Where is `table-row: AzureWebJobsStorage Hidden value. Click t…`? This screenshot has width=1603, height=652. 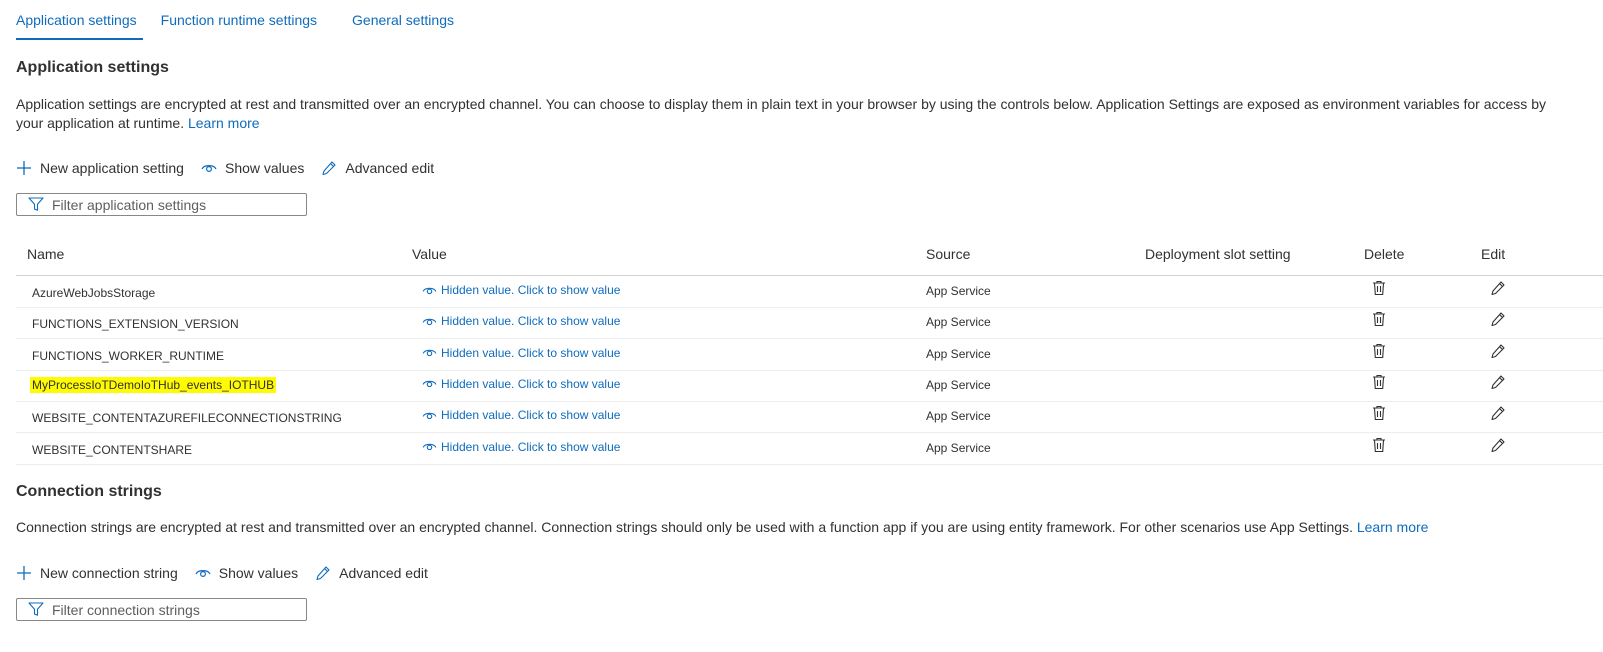 table-row: AzureWebJobsStorage Hidden value. Click t… is located at coordinates (809, 292).